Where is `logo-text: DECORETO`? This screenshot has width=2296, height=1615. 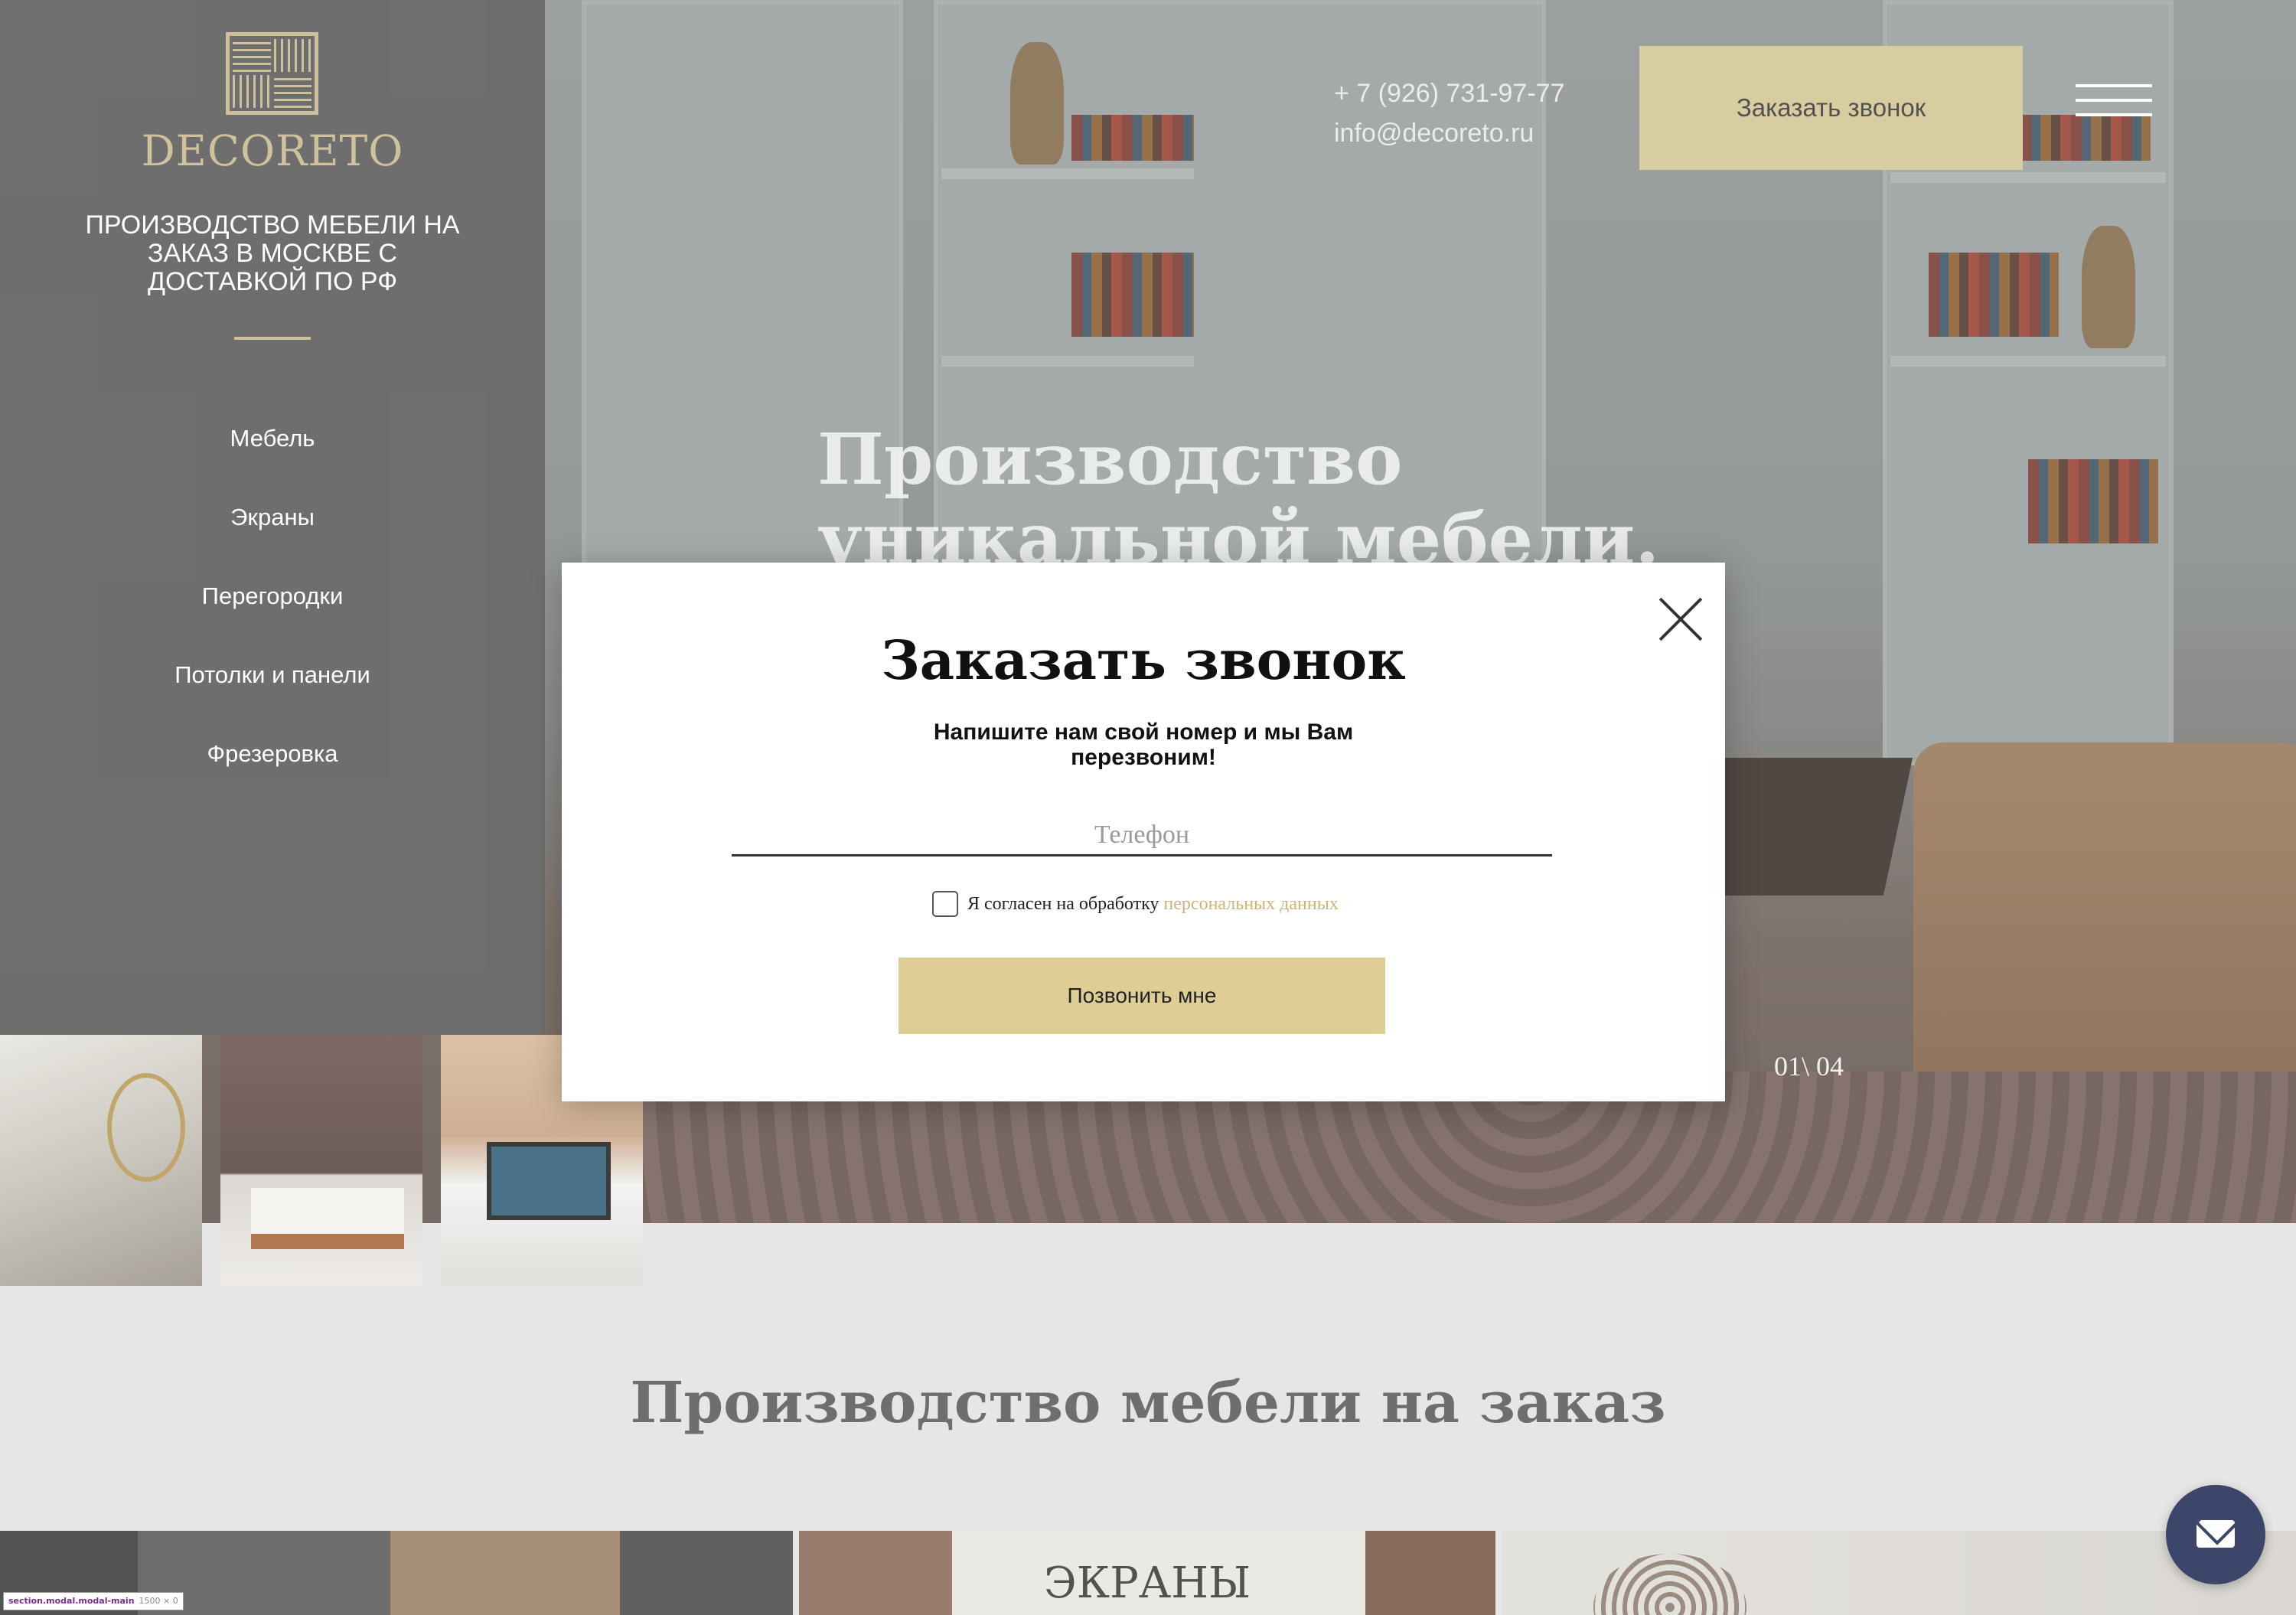 logo-text: DECORETO is located at coordinates (272, 150).